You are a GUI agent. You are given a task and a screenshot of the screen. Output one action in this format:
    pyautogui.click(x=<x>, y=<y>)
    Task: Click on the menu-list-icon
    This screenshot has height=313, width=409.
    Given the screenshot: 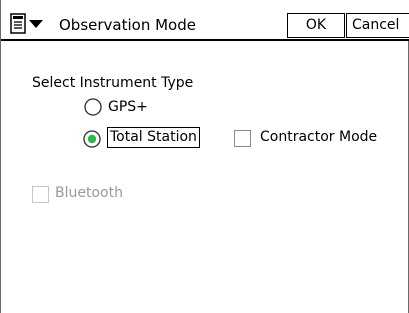 What is the action you would take?
    pyautogui.click(x=26, y=23)
    